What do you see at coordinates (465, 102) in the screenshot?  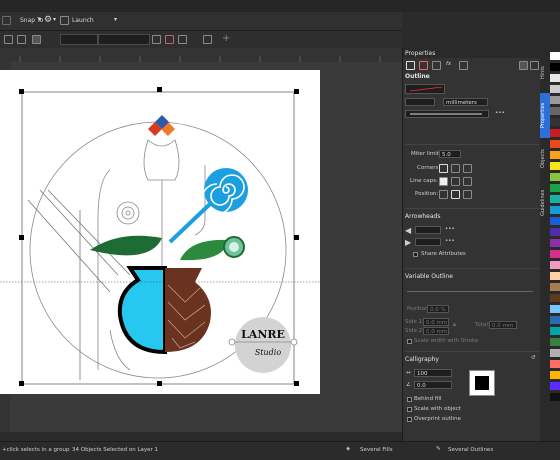 I see `units-dropdown: millimeters` at bounding box center [465, 102].